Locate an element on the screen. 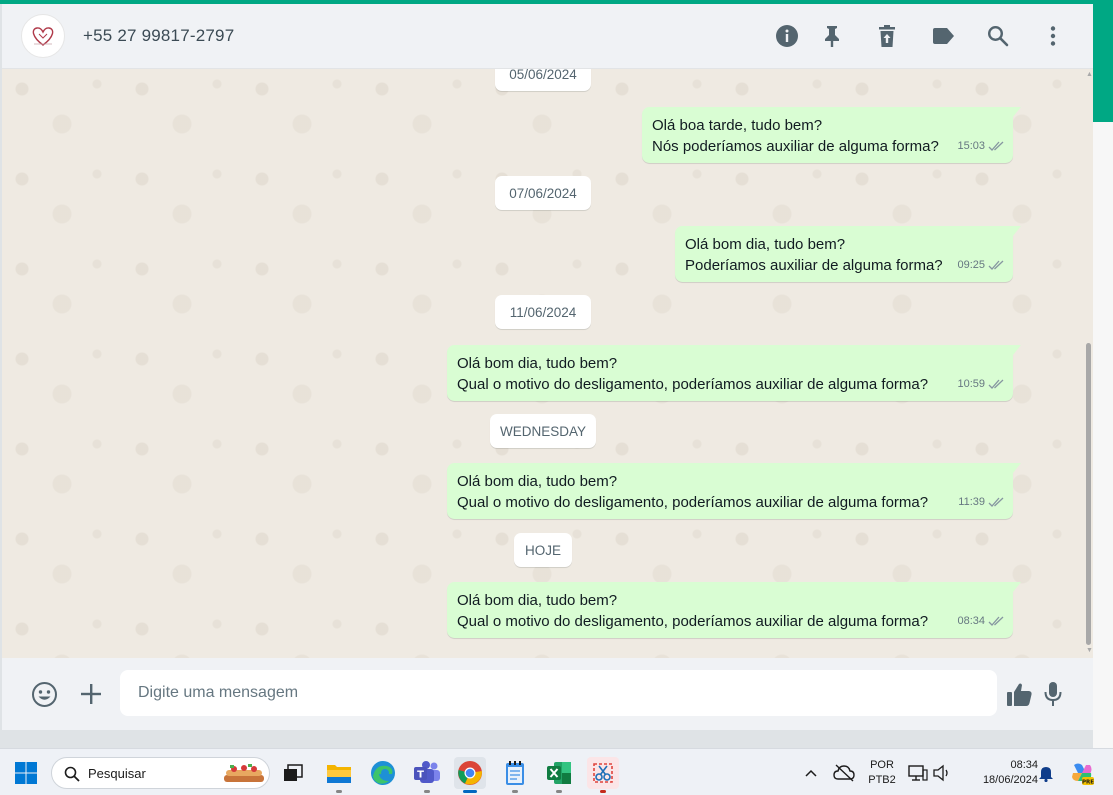 The height and width of the screenshot is (795, 1113). message-meta: 09:25 is located at coordinates (981, 265).